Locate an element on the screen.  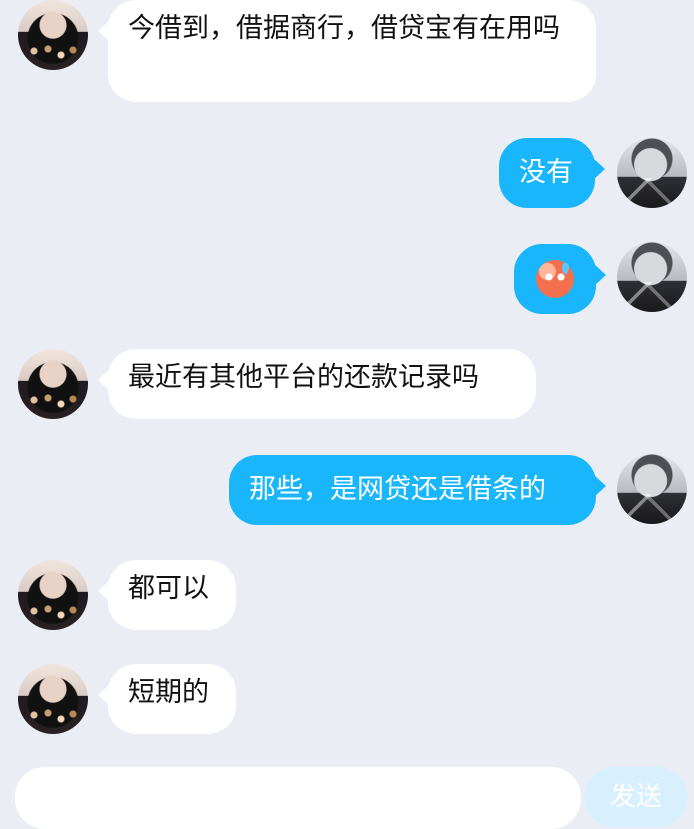
message-text: 最近有其他平台的还款记录吗 is located at coordinates (303, 377).